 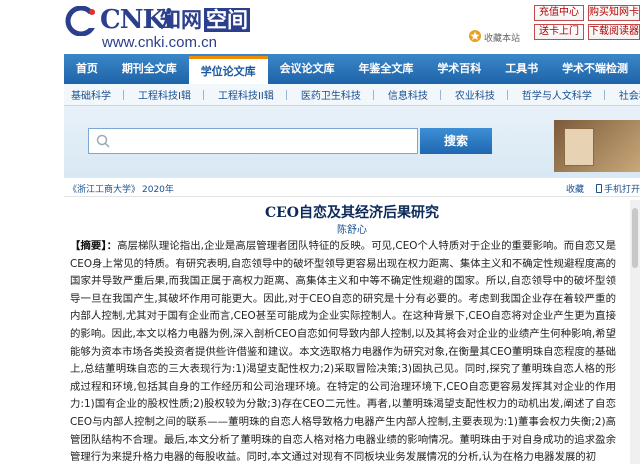 I want to click on logo-swoosh-icon, so click(x=82, y=21).